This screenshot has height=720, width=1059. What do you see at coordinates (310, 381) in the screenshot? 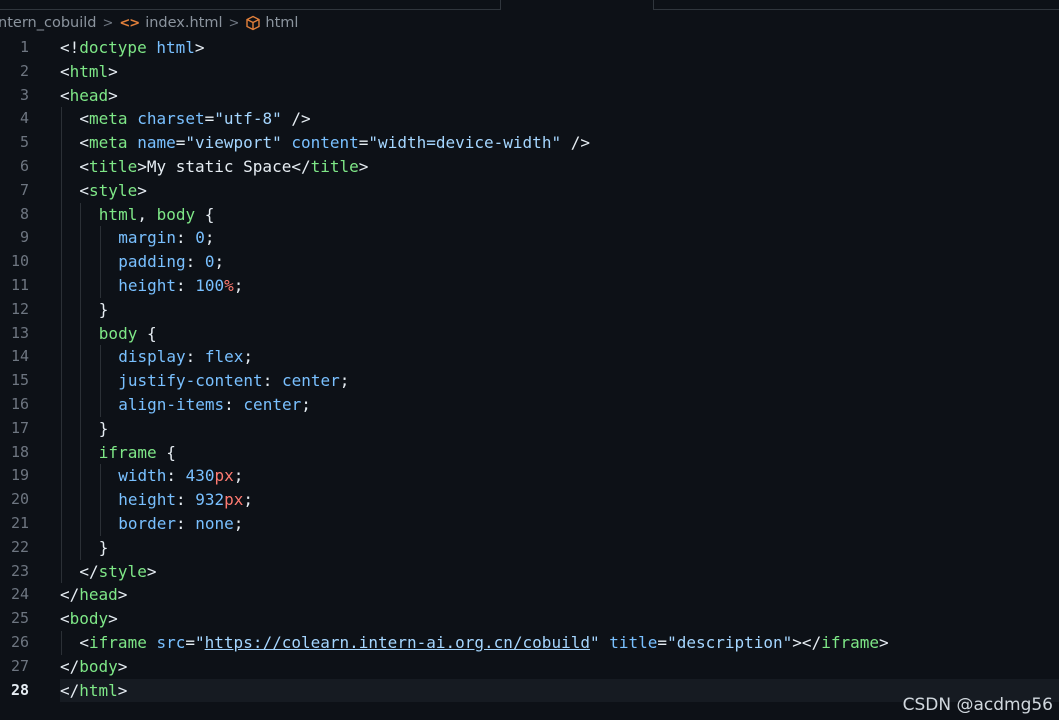
I see `code-token: center` at bounding box center [310, 381].